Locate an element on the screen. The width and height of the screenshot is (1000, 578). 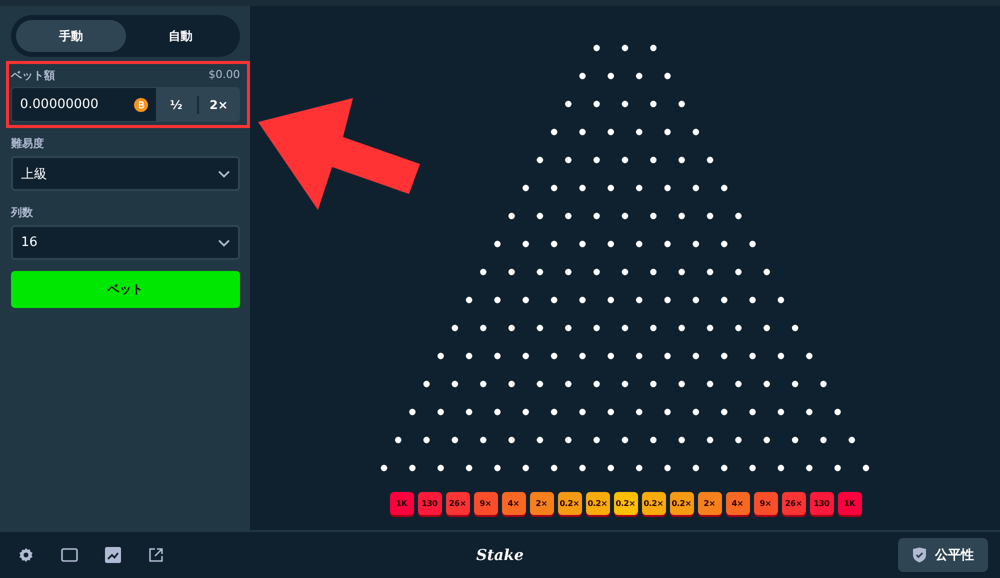
rows-label: 列数 is located at coordinates (22, 212).